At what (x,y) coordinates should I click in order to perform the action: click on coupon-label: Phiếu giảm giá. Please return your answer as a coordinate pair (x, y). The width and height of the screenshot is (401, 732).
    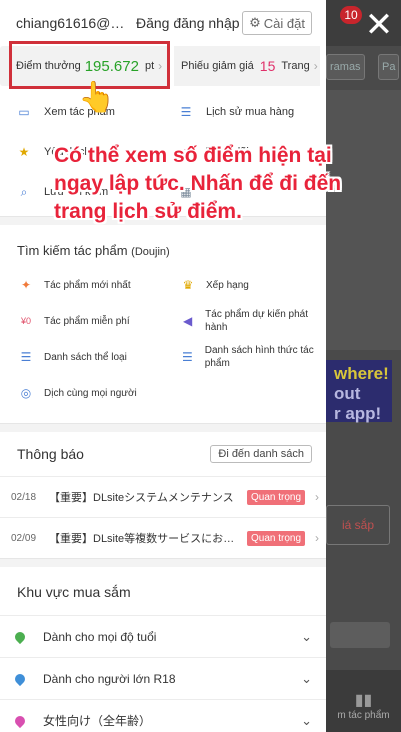
    Looking at the image, I should click on (217, 66).